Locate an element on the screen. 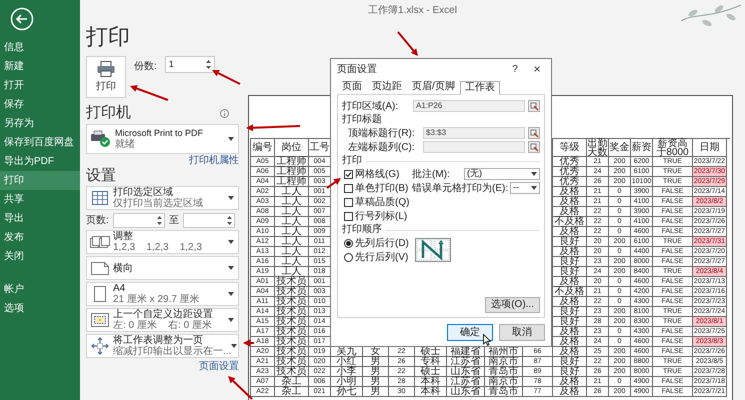  tab: 工作表 is located at coordinates (480, 88).